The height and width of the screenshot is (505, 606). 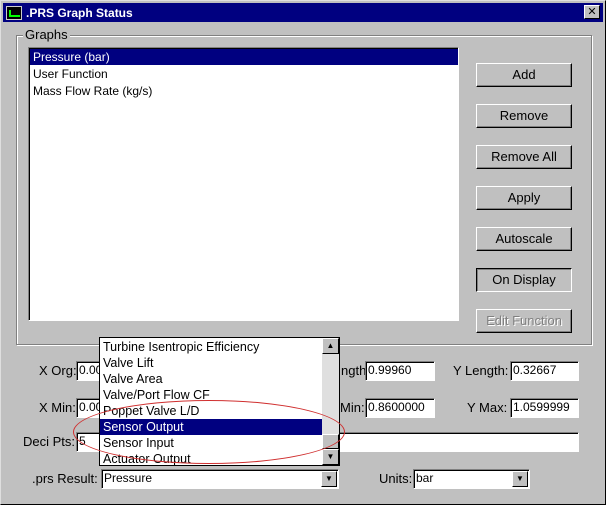 I want to click on app-graph-icon, so click(x=14, y=12).